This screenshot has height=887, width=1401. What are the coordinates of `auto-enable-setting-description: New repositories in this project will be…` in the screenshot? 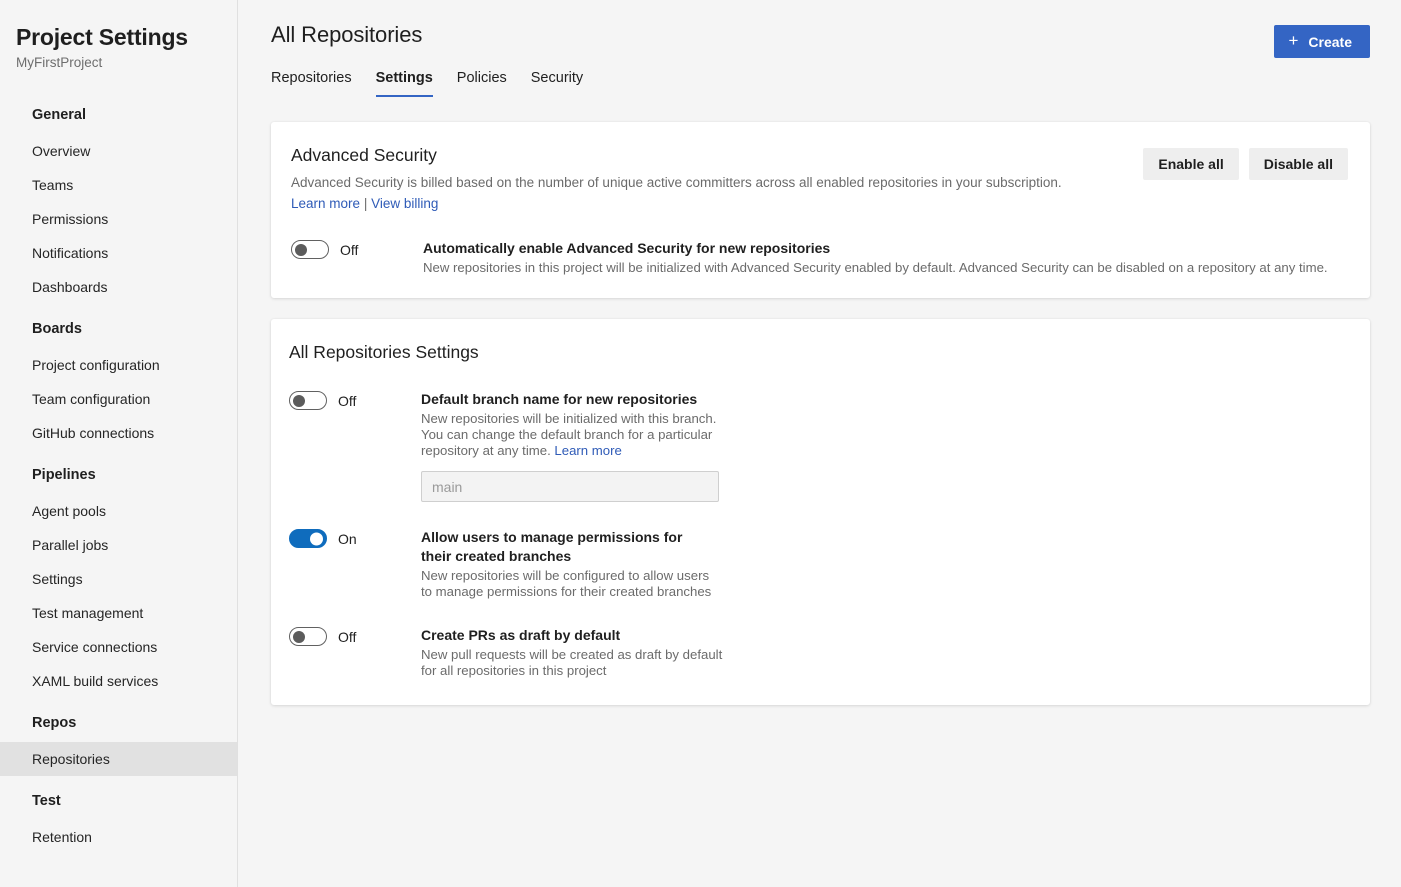 It's located at (875, 267).